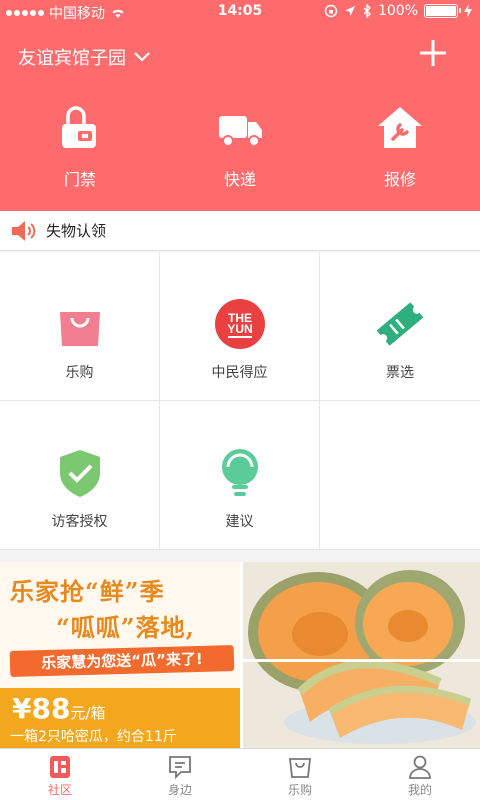  I want to click on chevron-down-icon, so click(142, 57).